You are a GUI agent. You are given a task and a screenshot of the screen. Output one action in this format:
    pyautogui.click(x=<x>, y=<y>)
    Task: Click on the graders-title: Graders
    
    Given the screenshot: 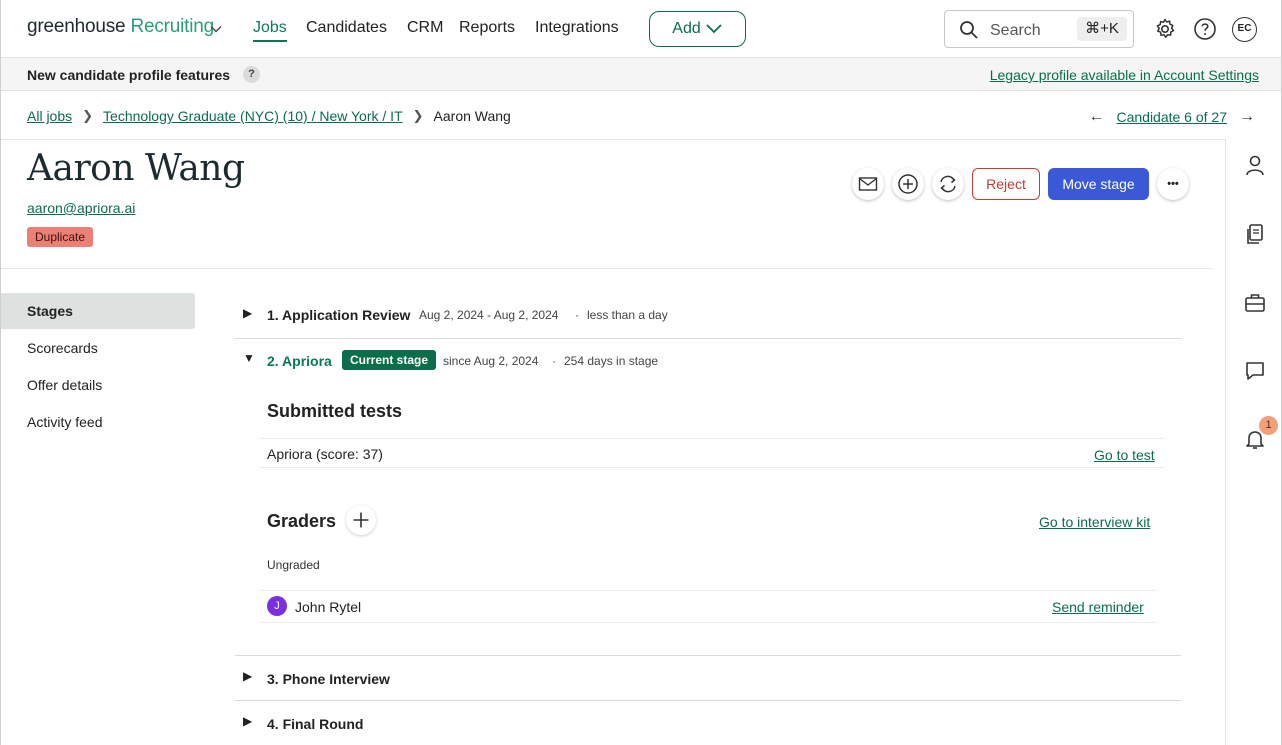 What is the action you would take?
    pyautogui.click(x=302, y=521)
    